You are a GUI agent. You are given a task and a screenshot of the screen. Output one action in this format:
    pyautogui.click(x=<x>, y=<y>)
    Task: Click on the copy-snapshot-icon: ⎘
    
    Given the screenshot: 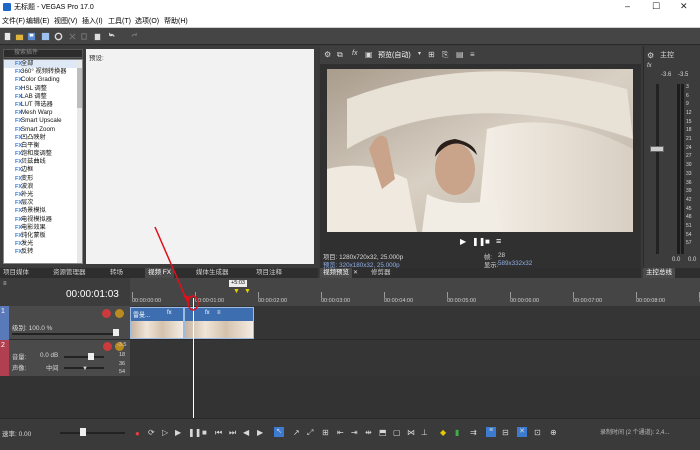 What is the action you would take?
    pyautogui.click(x=445, y=55)
    